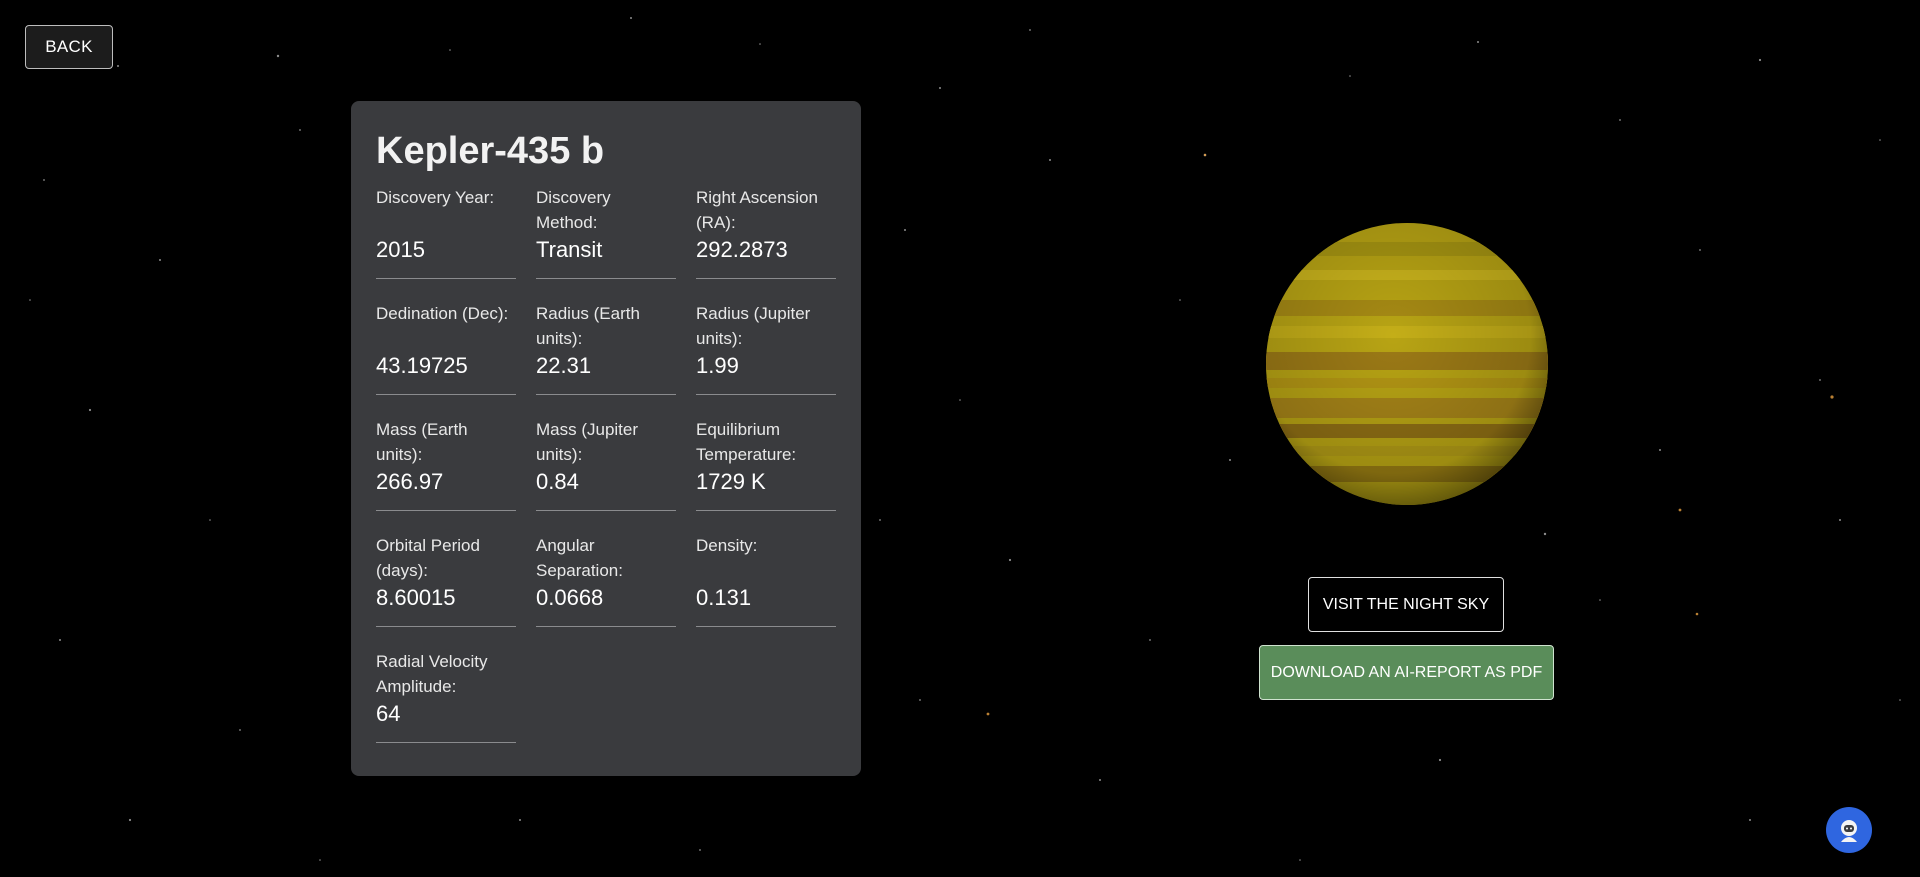 The width and height of the screenshot is (1920, 877). What do you see at coordinates (422, 442) in the screenshot?
I see `stat-label: Mass (Earth units):` at bounding box center [422, 442].